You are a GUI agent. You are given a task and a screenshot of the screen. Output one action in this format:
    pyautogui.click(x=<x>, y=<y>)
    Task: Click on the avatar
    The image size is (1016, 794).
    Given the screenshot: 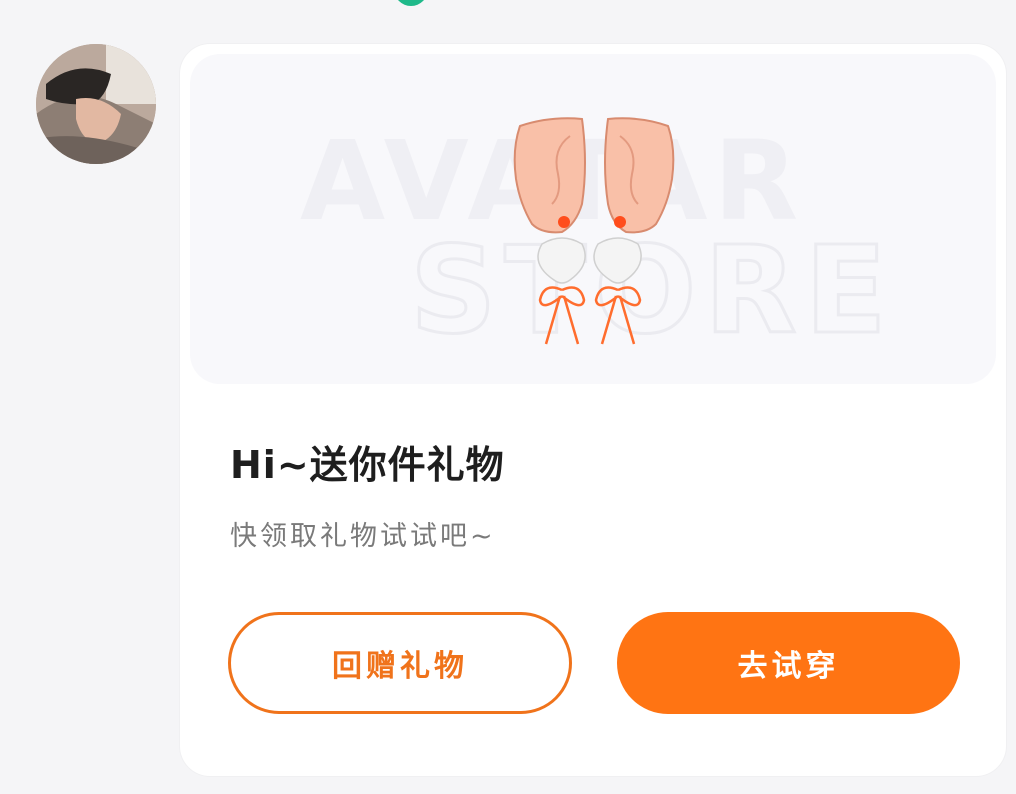 What is the action you would take?
    pyautogui.click(x=96, y=104)
    